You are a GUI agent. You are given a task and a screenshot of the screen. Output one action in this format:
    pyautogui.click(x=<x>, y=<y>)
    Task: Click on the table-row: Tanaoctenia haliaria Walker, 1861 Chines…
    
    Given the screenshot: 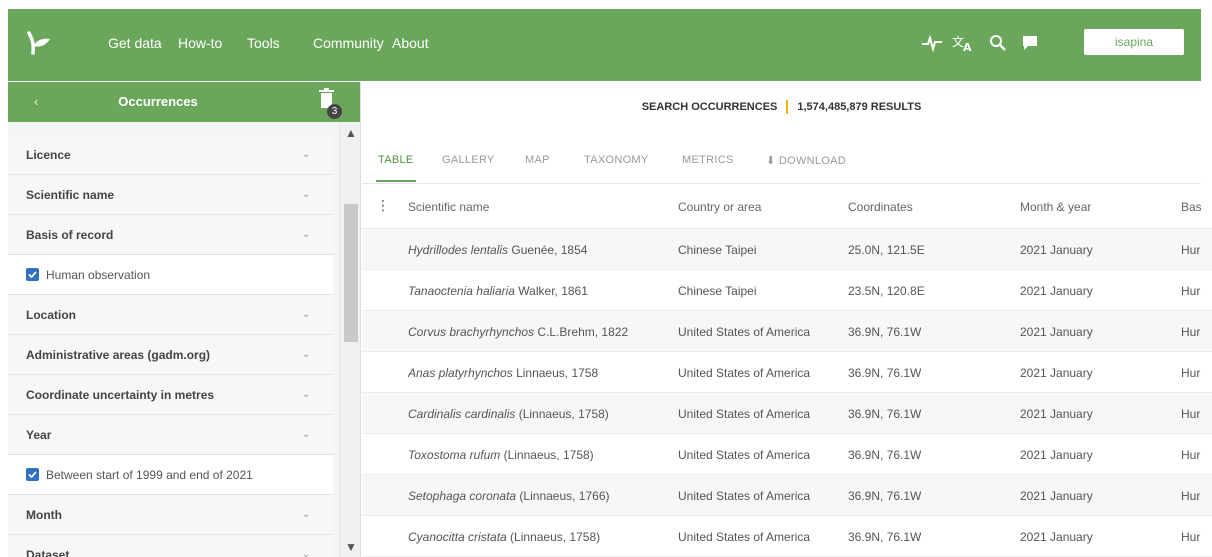 What is the action you would take?
    pyautogui.click(x=787, y=290)
    